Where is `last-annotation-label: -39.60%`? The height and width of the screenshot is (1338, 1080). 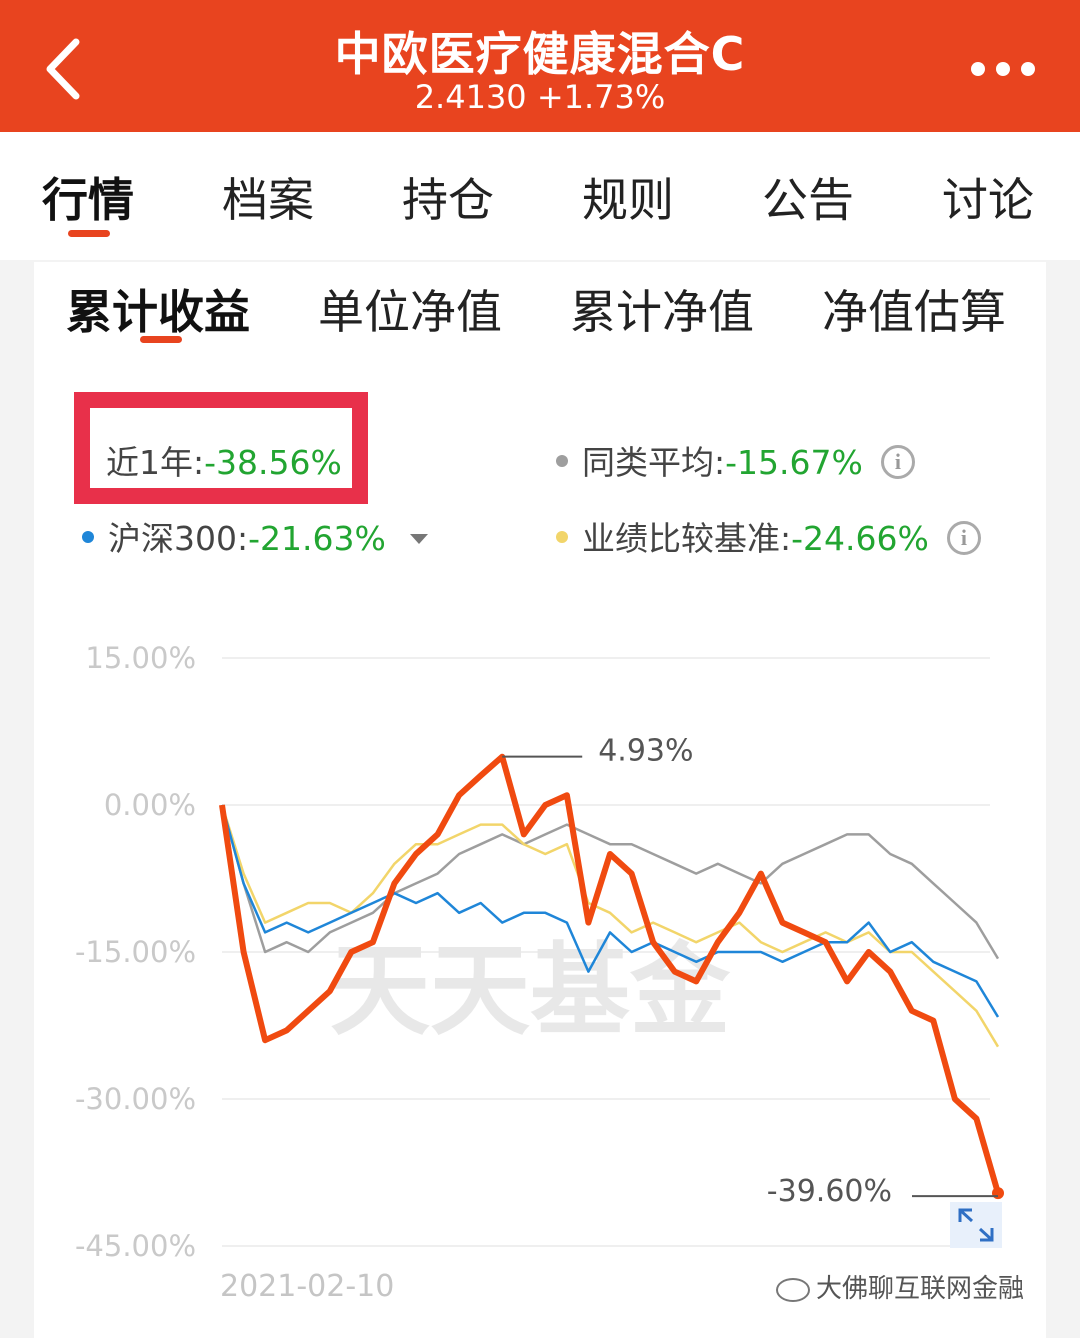 last-annotation-label: -39.60% is located at coordinates (829, 1191).